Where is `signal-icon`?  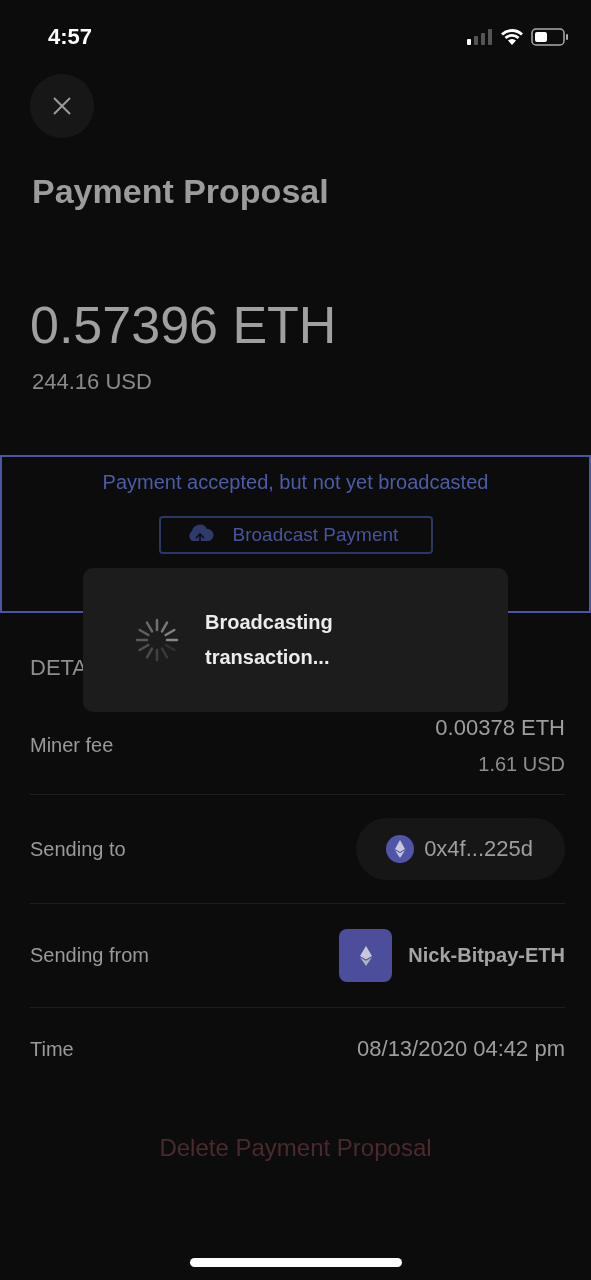
signal-icon is located at coordinates (480, 37).